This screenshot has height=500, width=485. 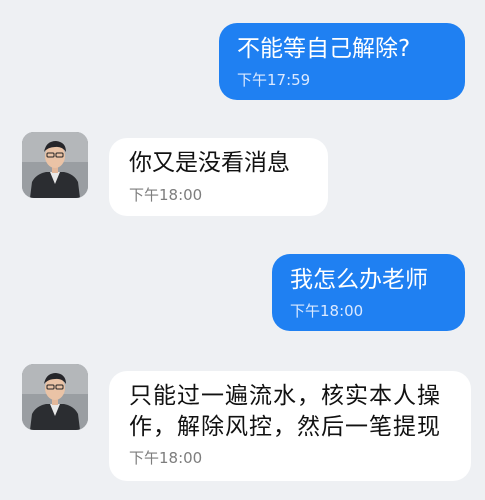 What do you see at coordinates (285, 411) in the screenshot?
I see `message-text: 只能过一遍流水，核实本人操 作，解除风控，然后一笔提现` at bounding box center [285, 411].